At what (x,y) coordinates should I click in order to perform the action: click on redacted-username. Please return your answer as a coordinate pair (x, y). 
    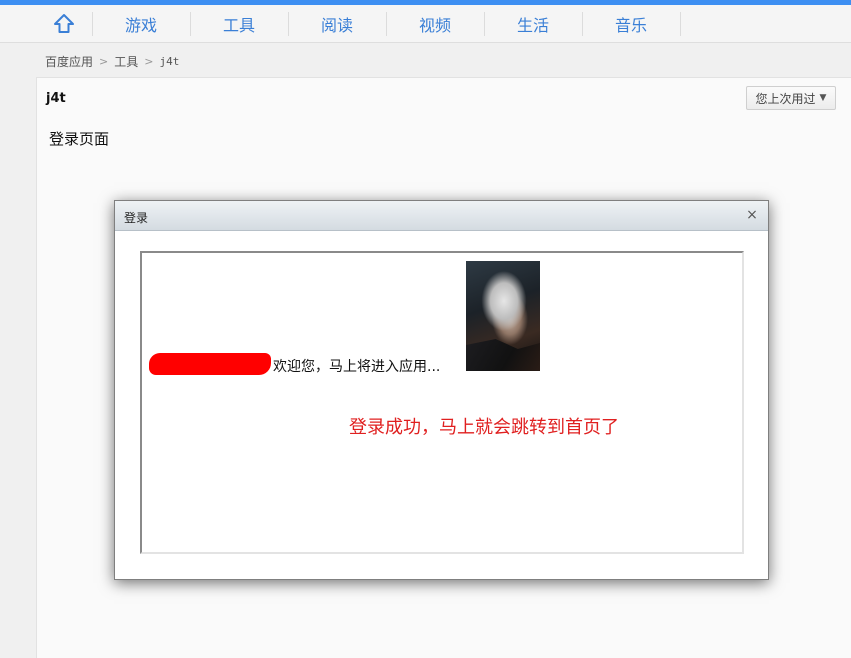
    Looking at the image, I should click on (210, 364).